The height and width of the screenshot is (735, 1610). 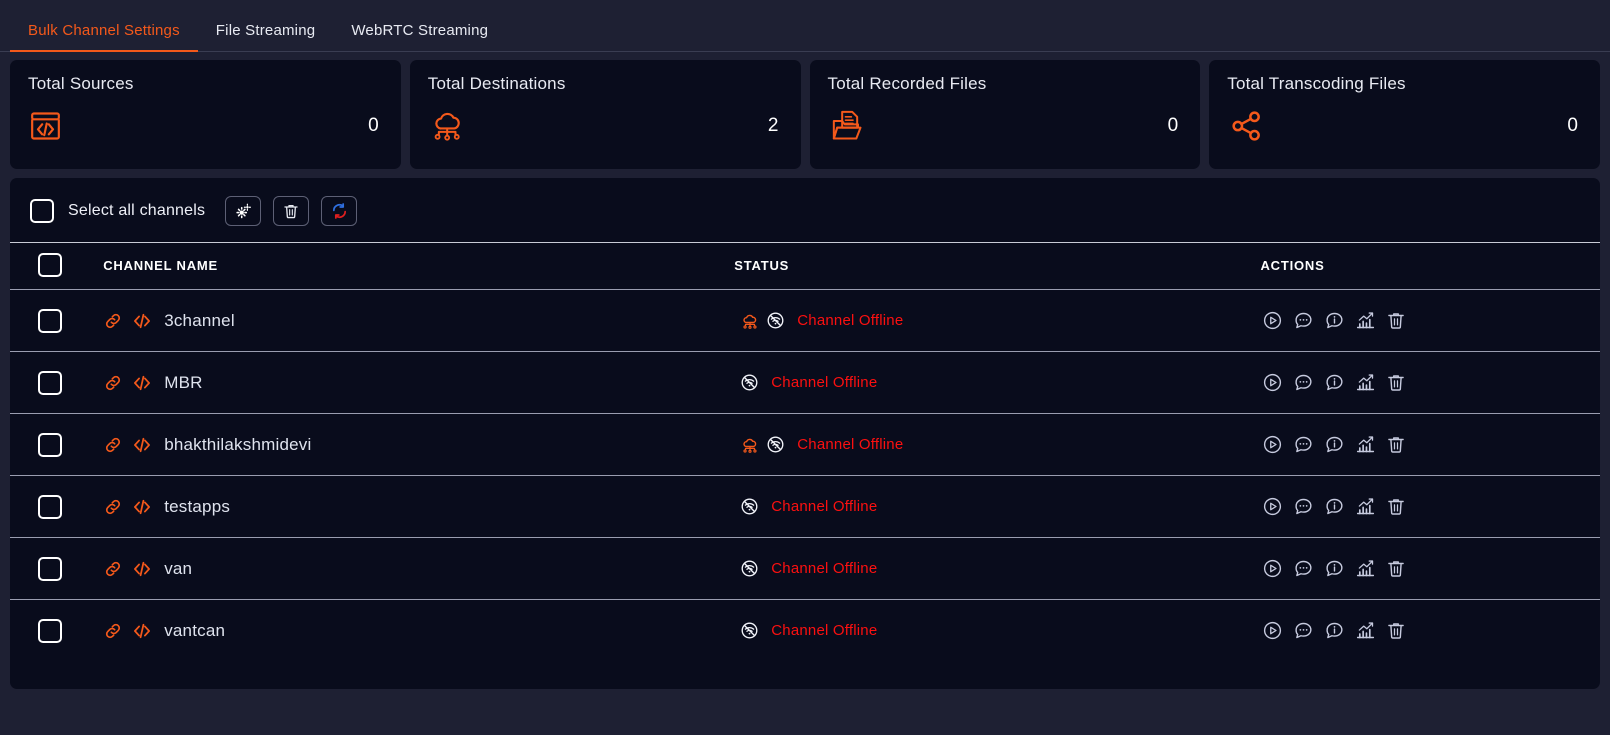 What do you see at coordinates (605, 114) in the screenshot?
I see `stat-card-total-destinations: Total Destinations 2` at bounding box center [605, 114].